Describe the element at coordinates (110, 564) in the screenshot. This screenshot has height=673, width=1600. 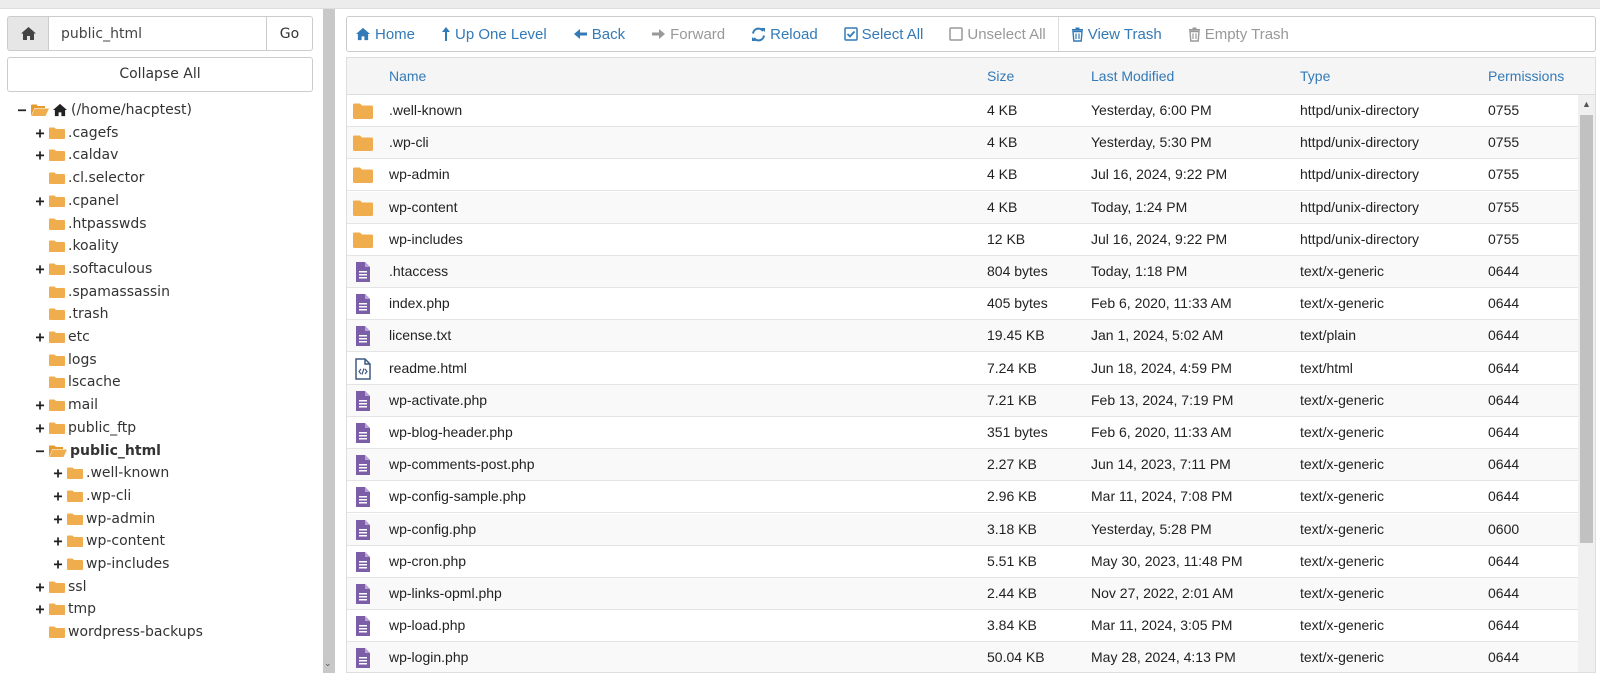
I see `tree-item: + wp-includes` at that location.